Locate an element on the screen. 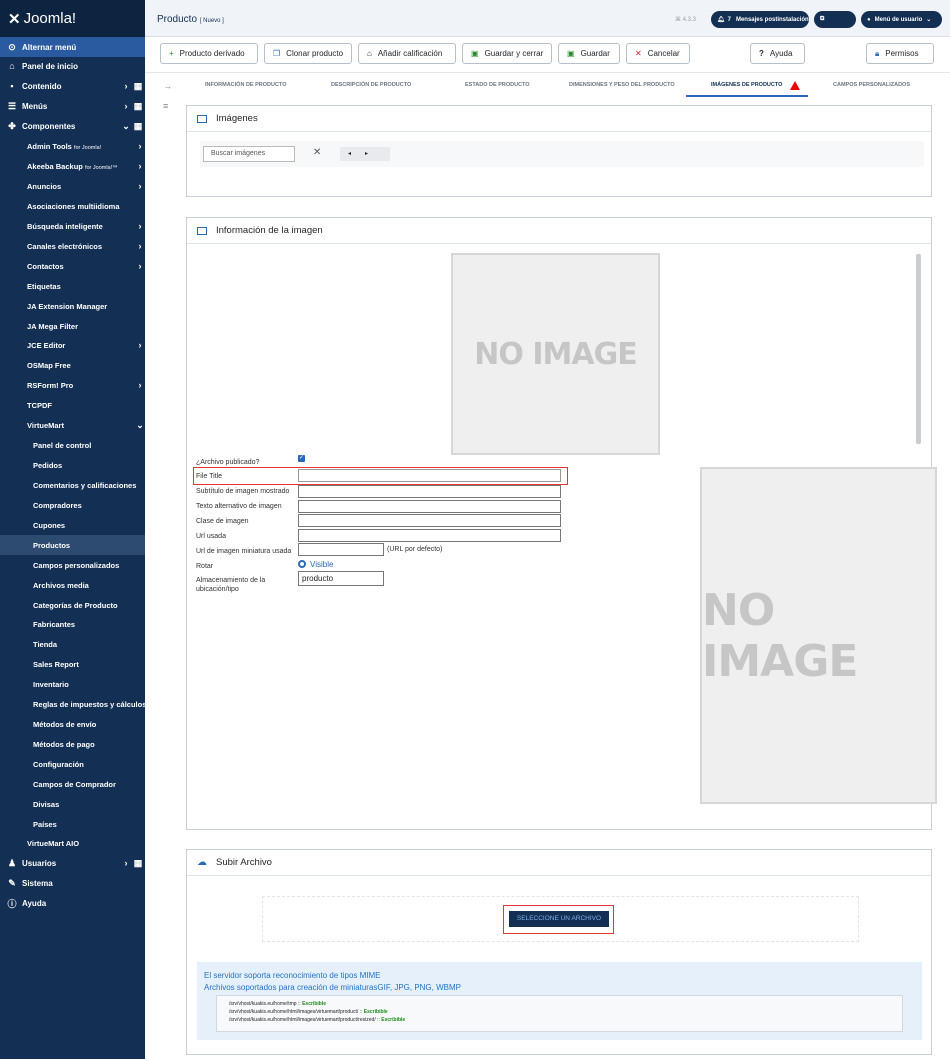  home-icon: ⌂ is located at coordinates (369, 53).